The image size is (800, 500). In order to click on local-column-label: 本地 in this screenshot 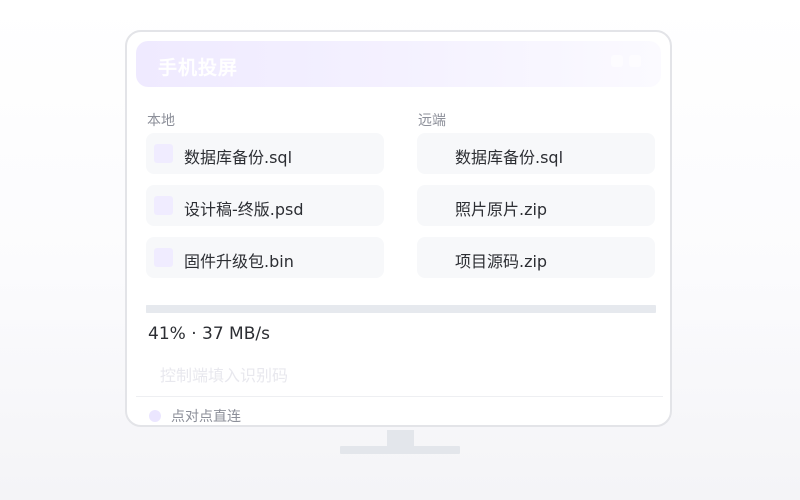, I will do `click(161, 121)`.